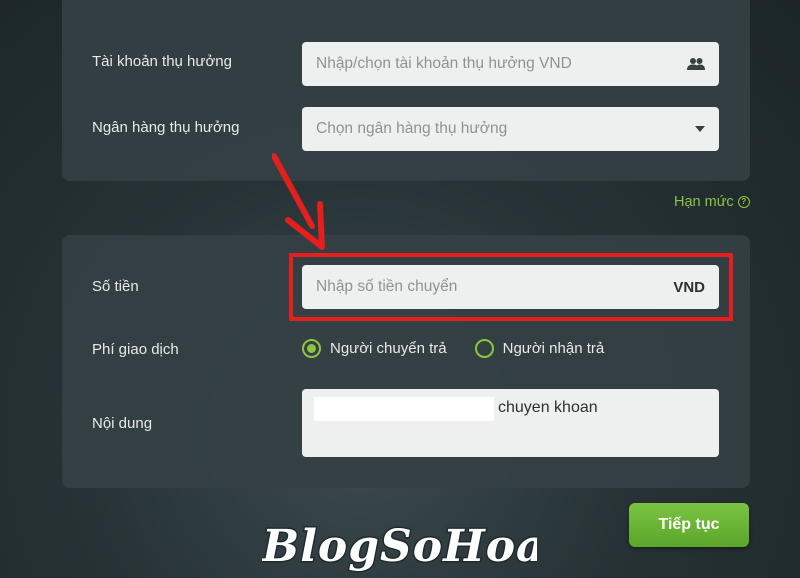 The height and width of the screenshot is (578, 800). What do you see at coordinates (135, 349) in the screenshot?
I see `fee-label: Phí giao dịch` at bounding box center [135, 349].